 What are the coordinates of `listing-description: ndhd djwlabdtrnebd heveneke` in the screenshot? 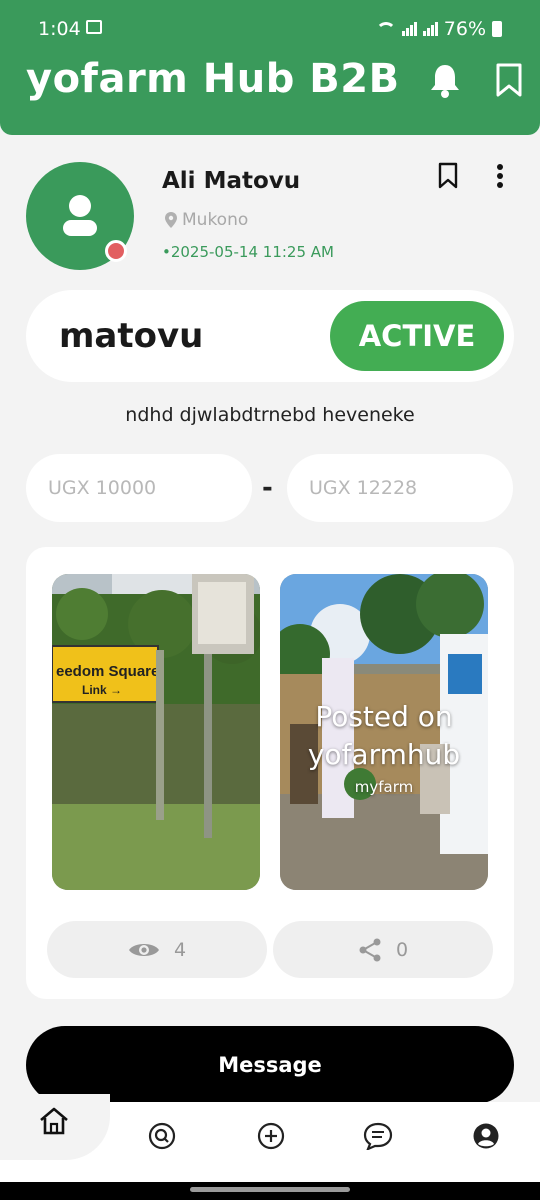 It's located at (270, 415).